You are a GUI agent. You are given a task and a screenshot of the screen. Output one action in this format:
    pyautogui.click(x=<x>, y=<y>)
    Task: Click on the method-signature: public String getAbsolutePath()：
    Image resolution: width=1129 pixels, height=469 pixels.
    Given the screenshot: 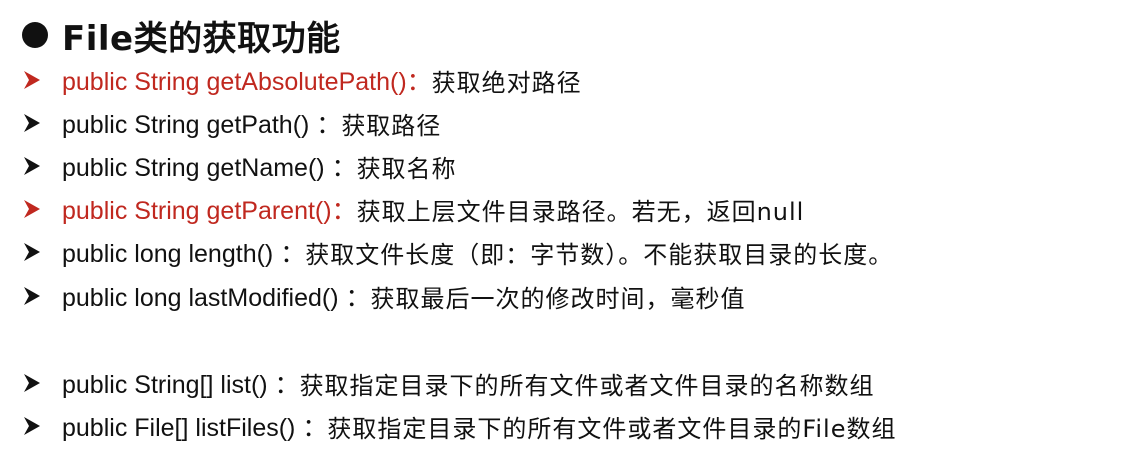 What is the action you would take?
    pyautogui.click(x=247, y=82)
    